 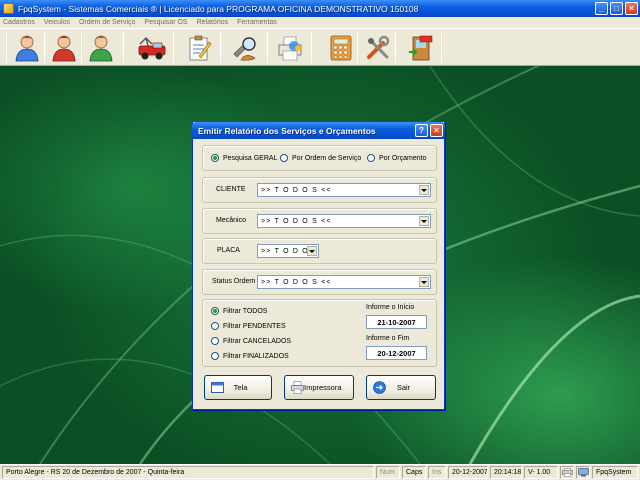 What do you see at coordinates (152, 47) in the screenshot?
I see `toolbar-vehicle-button` at bounding box center [152, 47].